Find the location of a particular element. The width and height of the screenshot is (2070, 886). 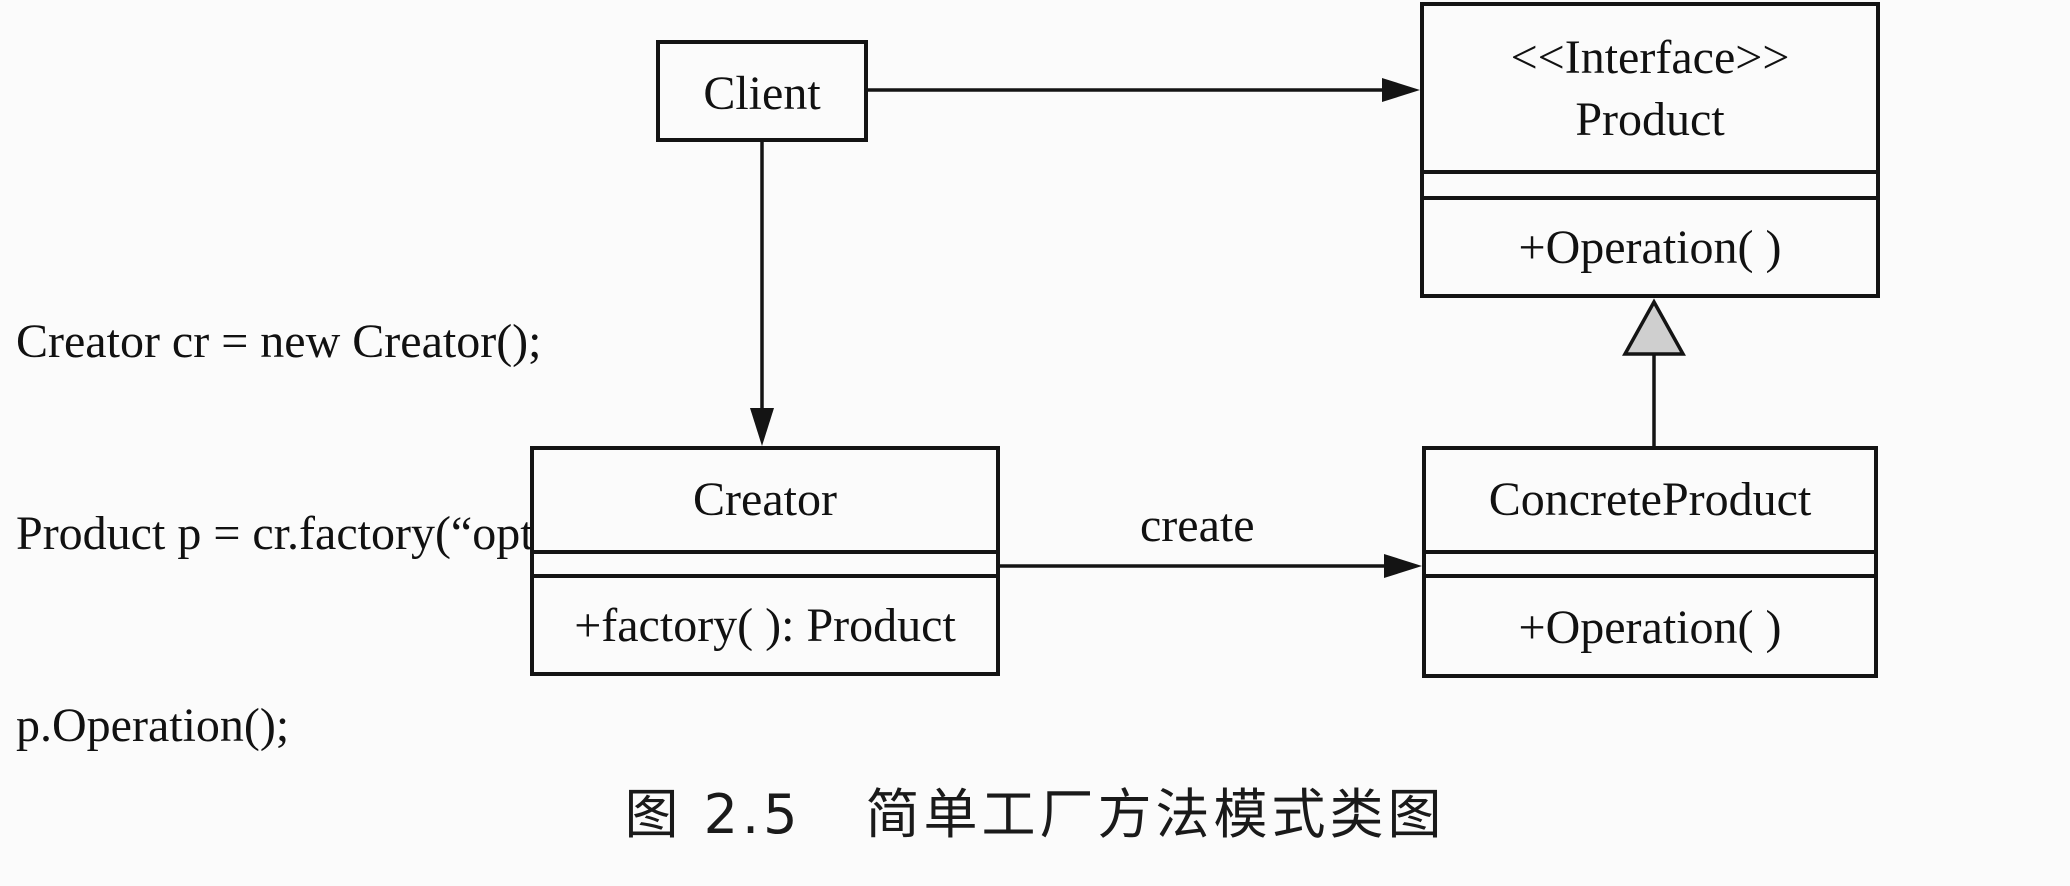

class-creator: Creator +factory( ): Product is located at coordinates (765, 561).